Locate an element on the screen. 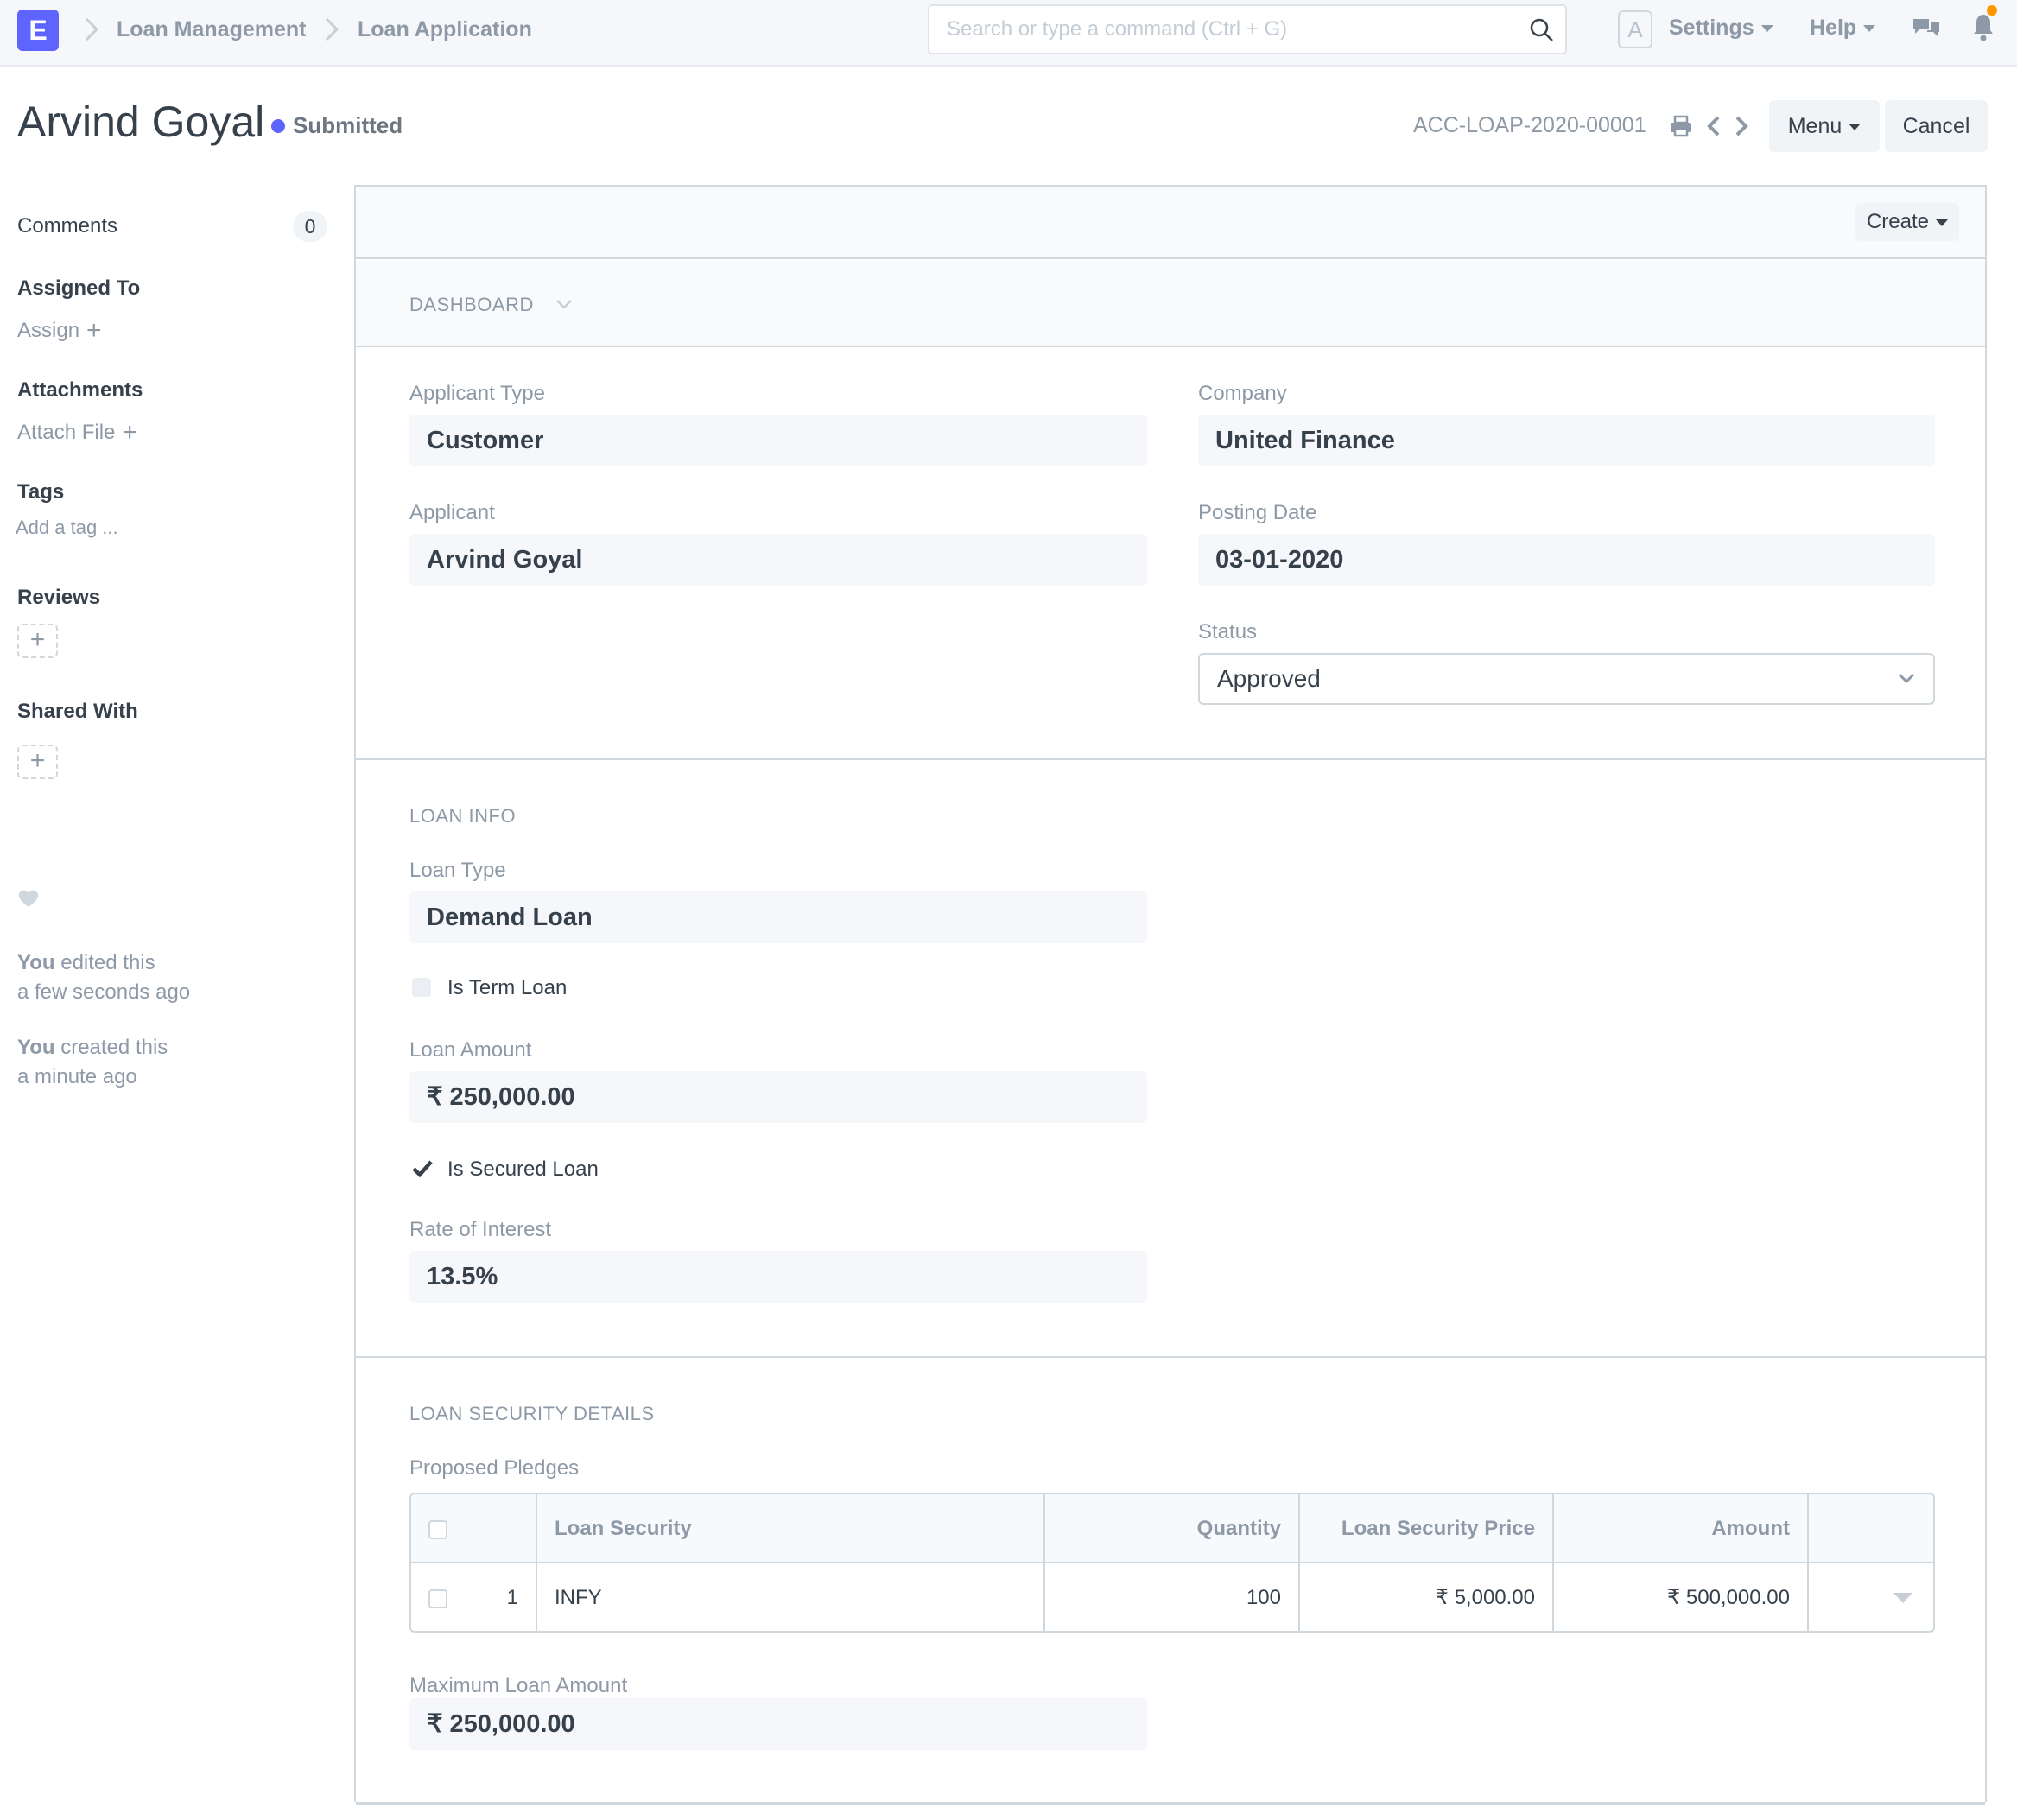 This screenshot has height=1820, width=2017. applicant-field: Arvind Goyal is located at coordinates (778, 560).